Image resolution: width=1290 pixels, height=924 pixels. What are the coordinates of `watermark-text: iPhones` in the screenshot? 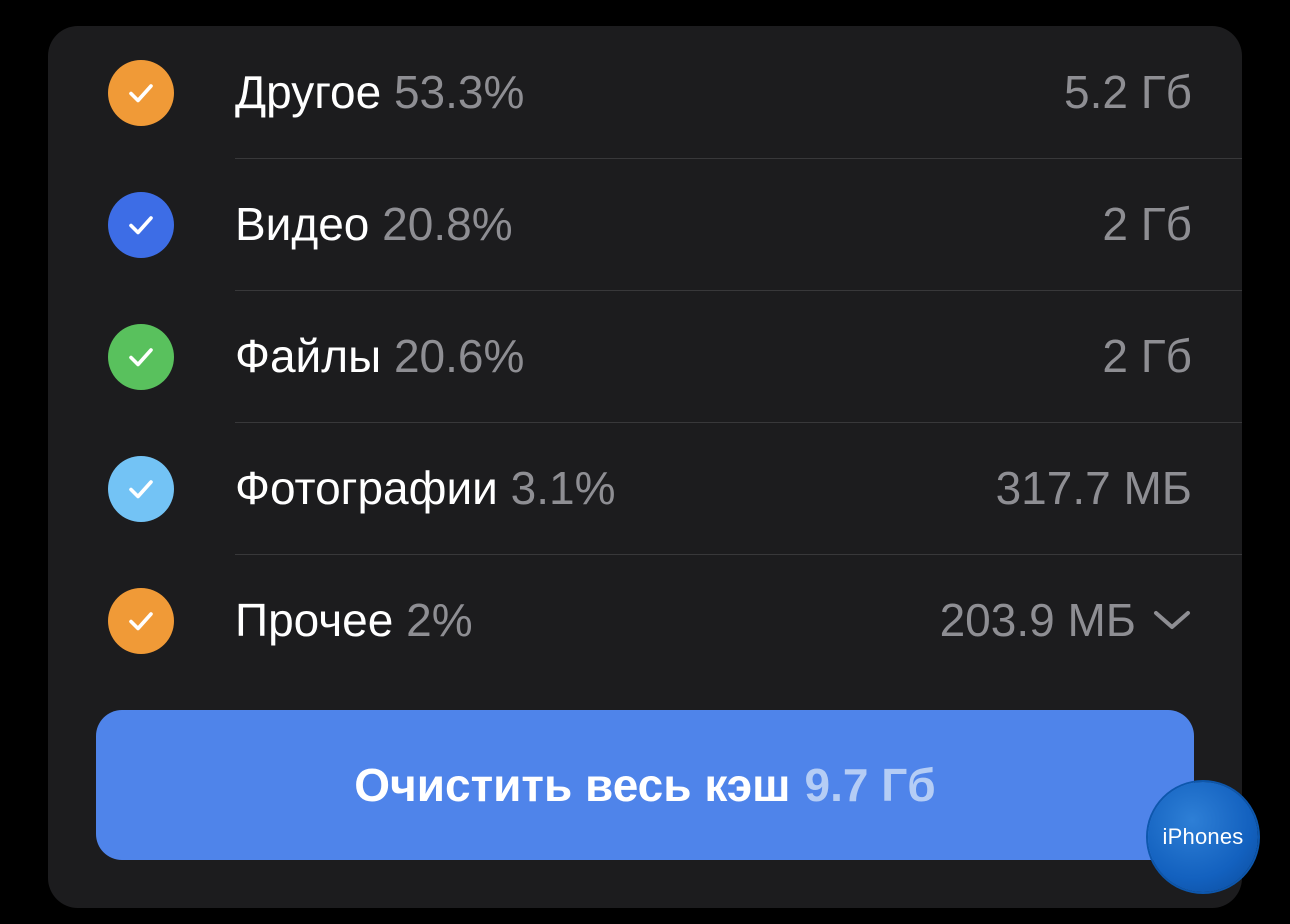 It's located at (1203, 836).